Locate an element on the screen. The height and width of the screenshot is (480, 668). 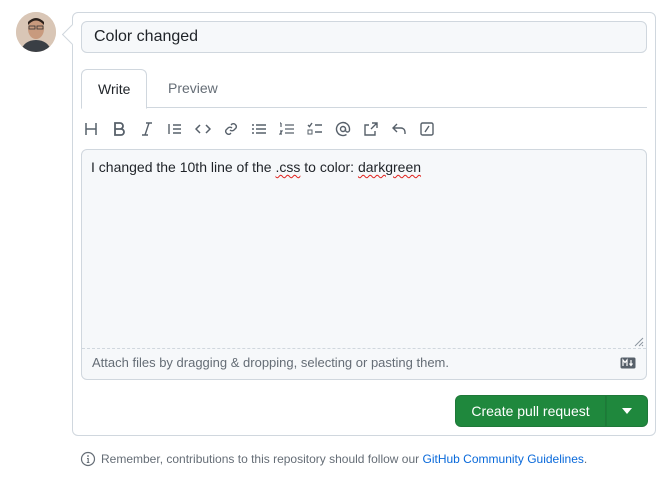
info-icon is located at coordinates (88, 459).